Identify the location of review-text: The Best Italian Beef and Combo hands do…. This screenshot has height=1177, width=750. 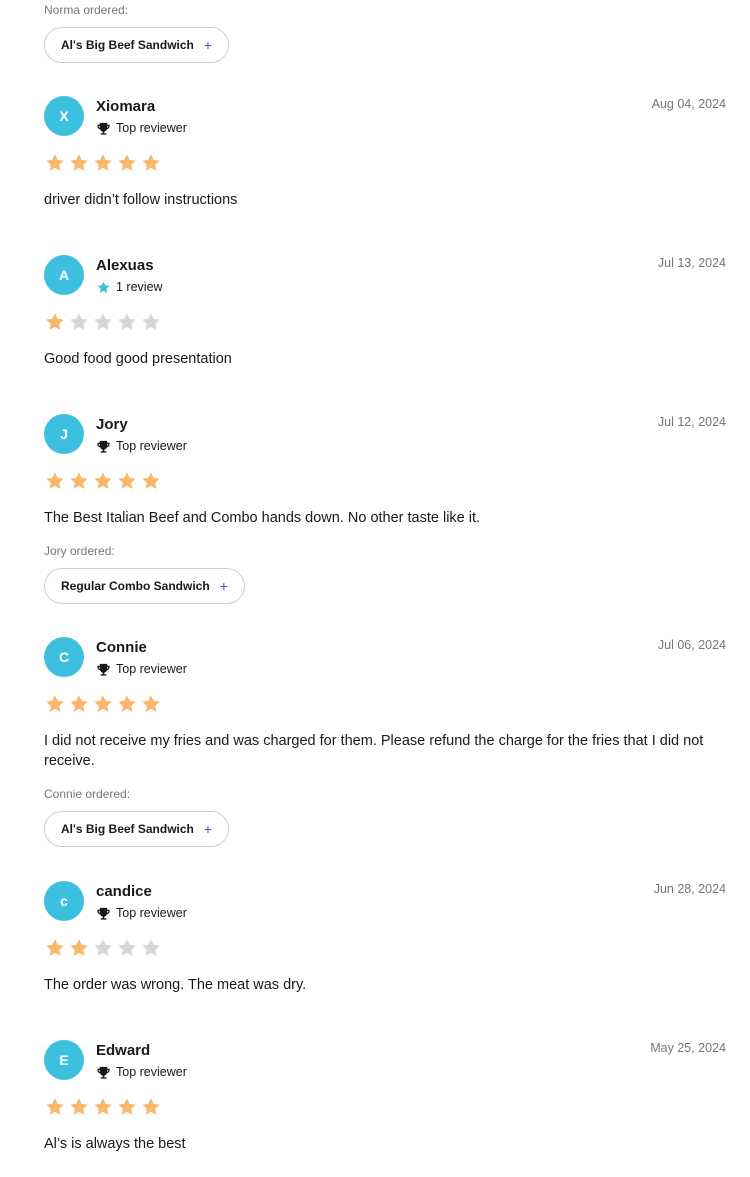
(262, 518).